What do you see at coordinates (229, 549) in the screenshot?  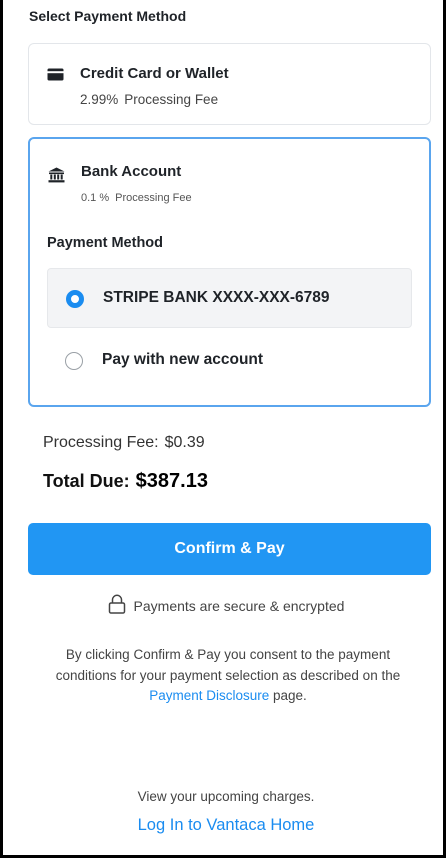 I see `confirm-pay-button: Confirm & Pay` at bounding box center [229, 549].